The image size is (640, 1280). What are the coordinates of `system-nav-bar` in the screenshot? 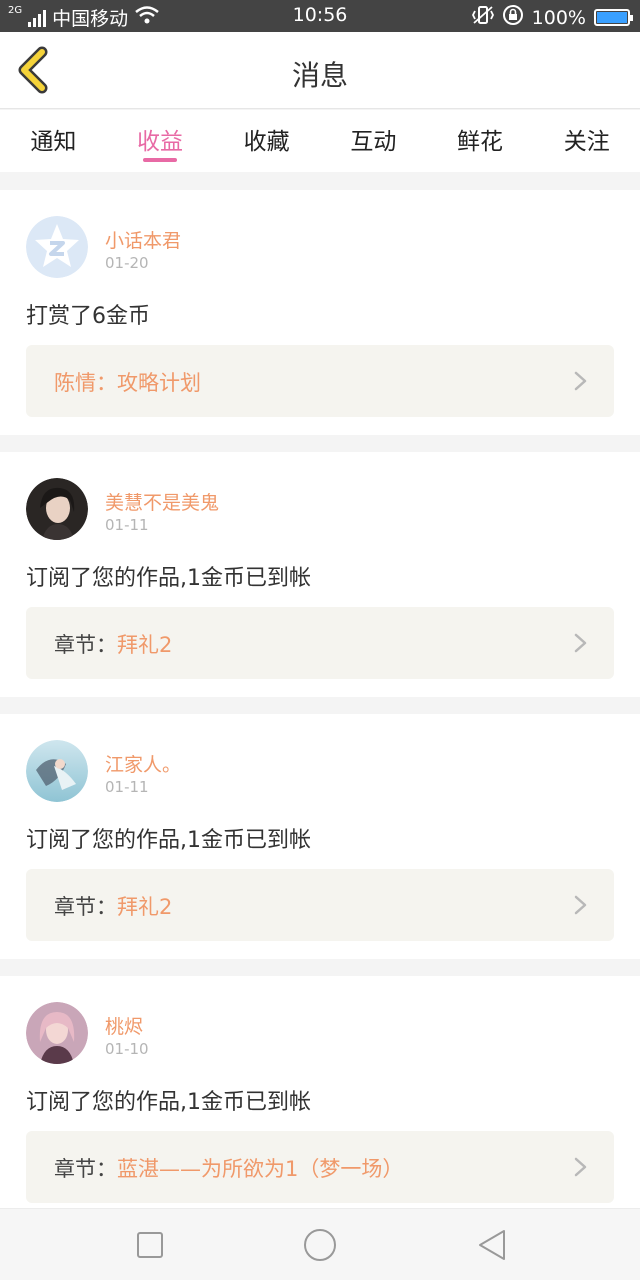 It's located at (320, 1244).